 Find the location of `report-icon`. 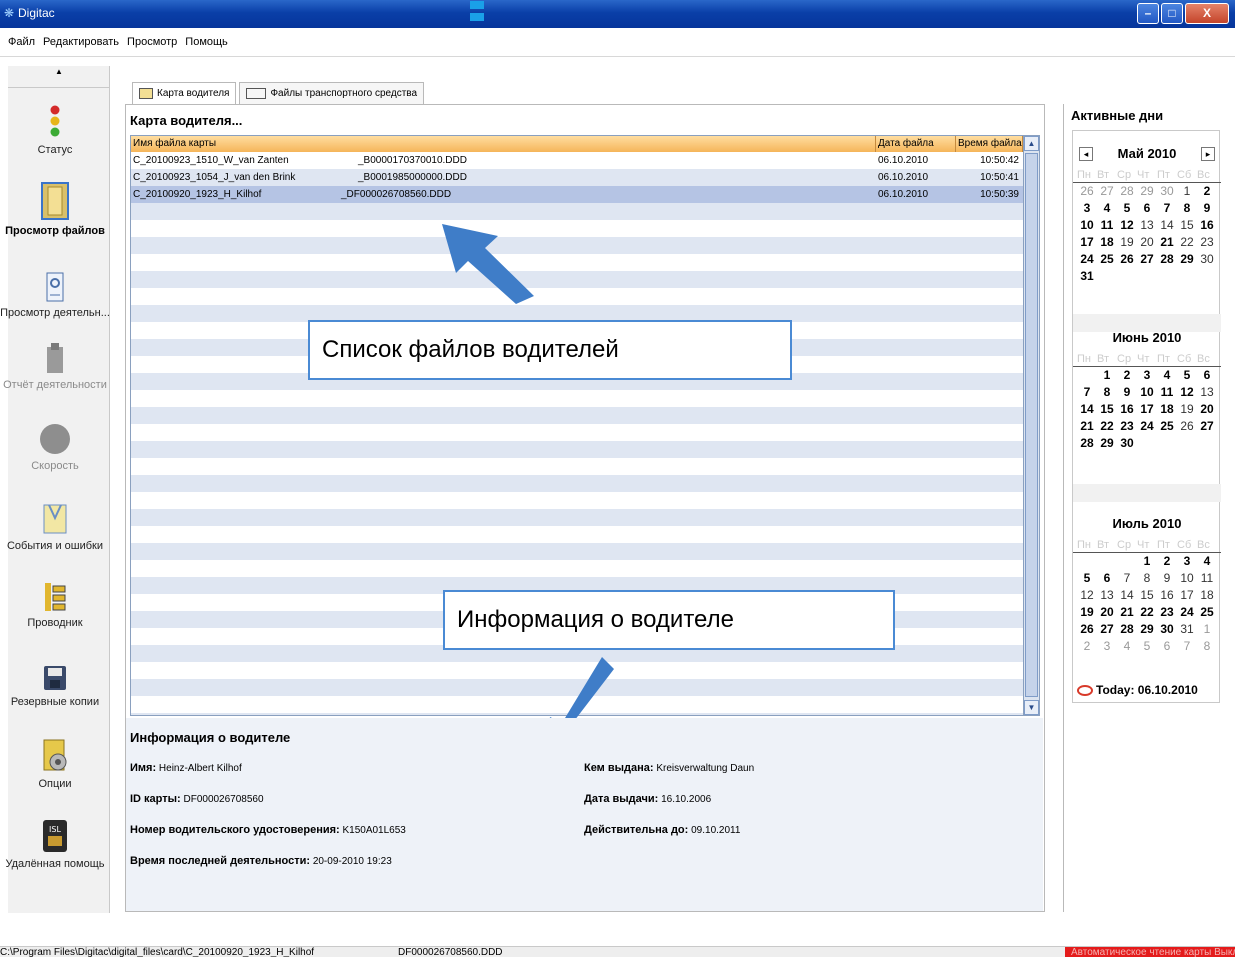

report-icon is located at coordinates (55, 358).